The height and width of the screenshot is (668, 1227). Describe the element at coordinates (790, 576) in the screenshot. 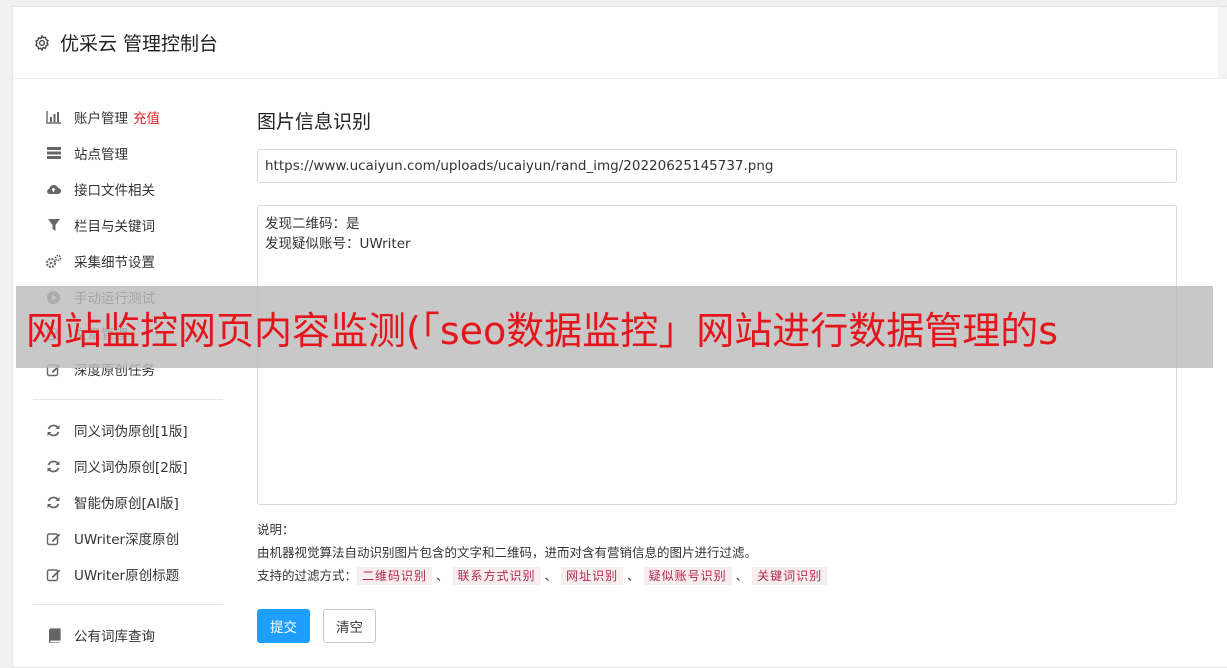

I see `filter-tag: 关键词识别` at that location.